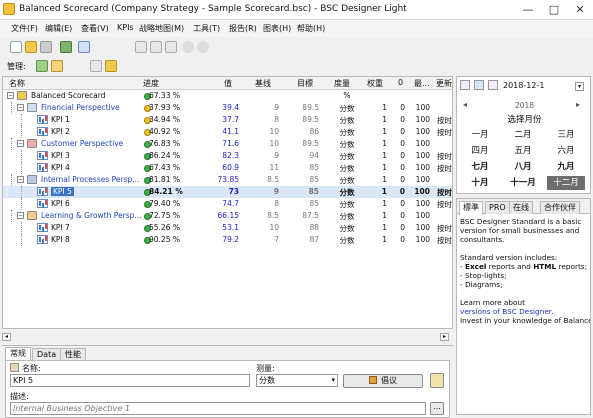 The image size is (593, 418). I want to click on row-max: 100, so click(422, 239).